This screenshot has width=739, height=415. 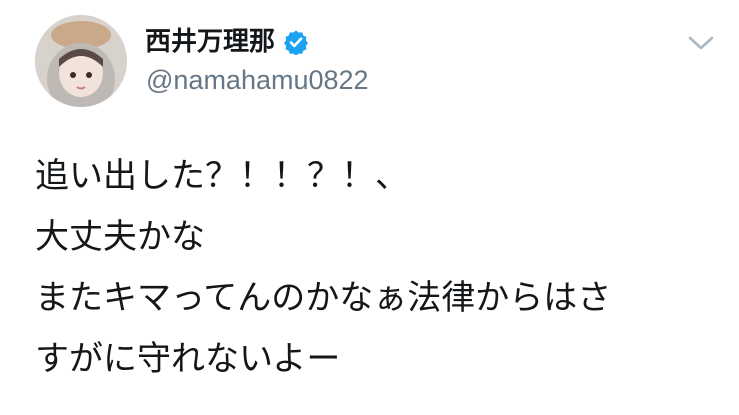 What do you see at coordinates (323, 298) in the screenshot?
I see `tweet-text-line: またキマってんのかなぁ法律からはさ` at bounding box center [323, 298].